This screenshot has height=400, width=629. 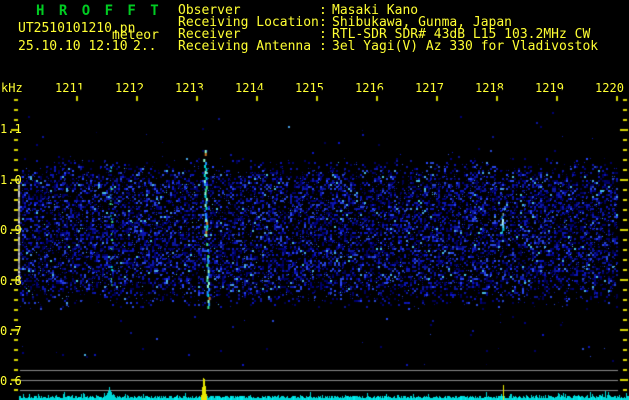 I want to click on echo-counter: 2.., so click(x=145, y=46).